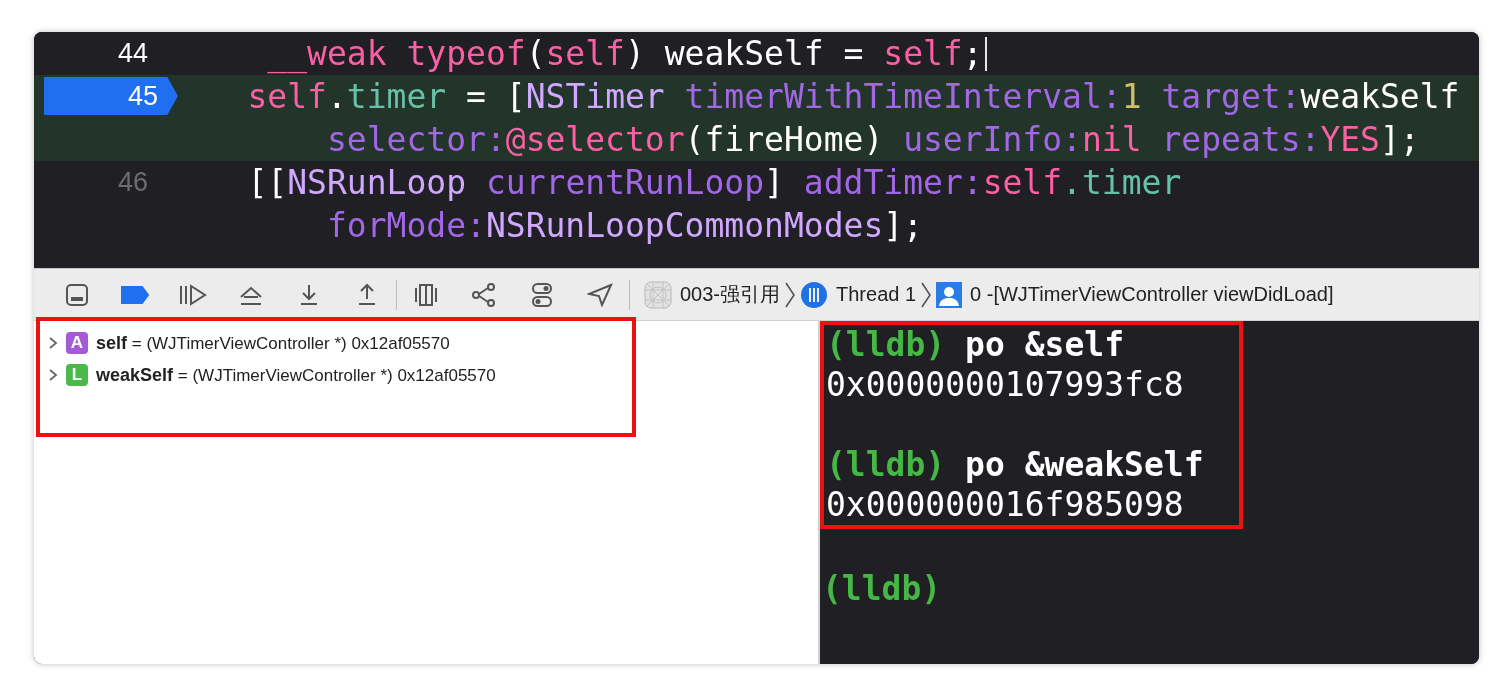 The width and height of the screenshot is (1512, 697). What do you see at coordinates (542, 294) in the screenshot?
I see `toggle-switches-icon` at bounding box center [542, 294].